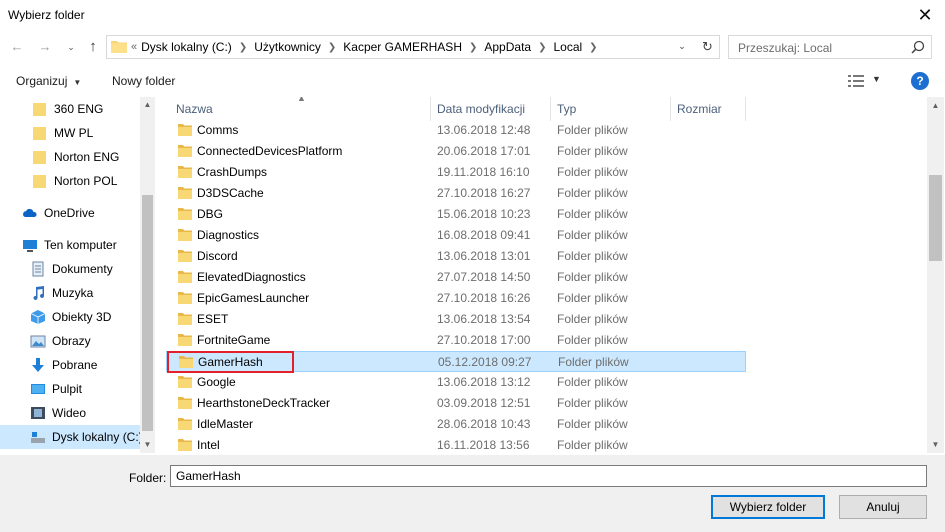  What do you see at coordinates (70, 109) in the screenshot?
I see `sidebar-item-360-eng: 360 ENG` at bounding box center [70, 109].